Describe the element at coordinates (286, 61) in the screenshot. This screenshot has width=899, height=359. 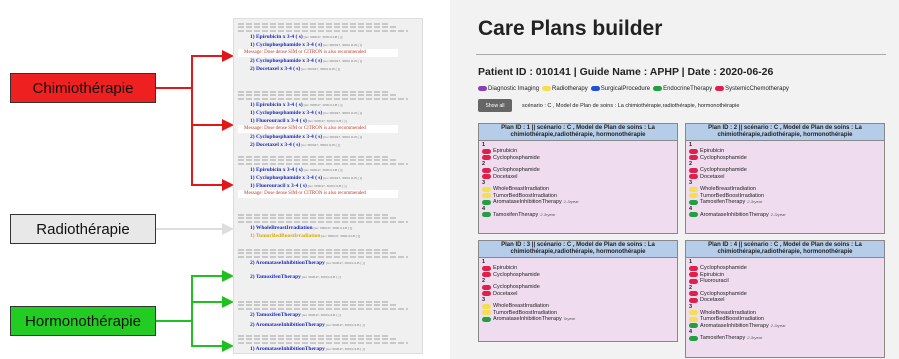
I see `doc-item-name: 2) Cyclophosphamide x 3-4 ( s)` at that location.